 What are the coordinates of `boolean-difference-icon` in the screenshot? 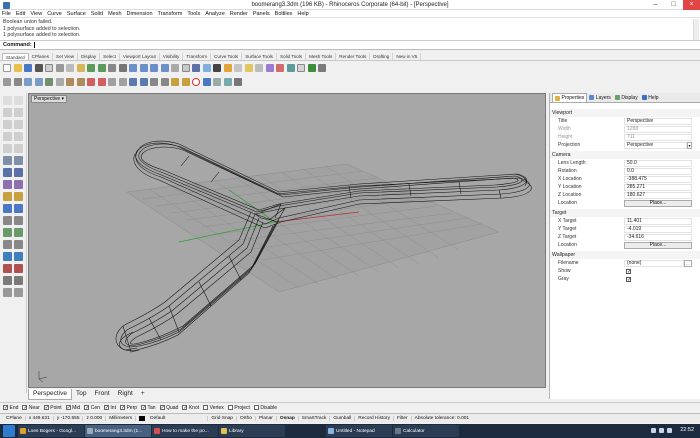 It's located at (18, 208).